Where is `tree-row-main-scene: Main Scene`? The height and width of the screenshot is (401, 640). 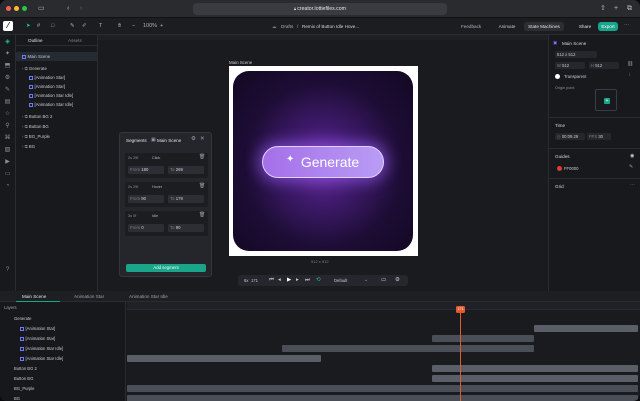
tree-row-main-scene: Main Scene is located at coordinates (57, 56).